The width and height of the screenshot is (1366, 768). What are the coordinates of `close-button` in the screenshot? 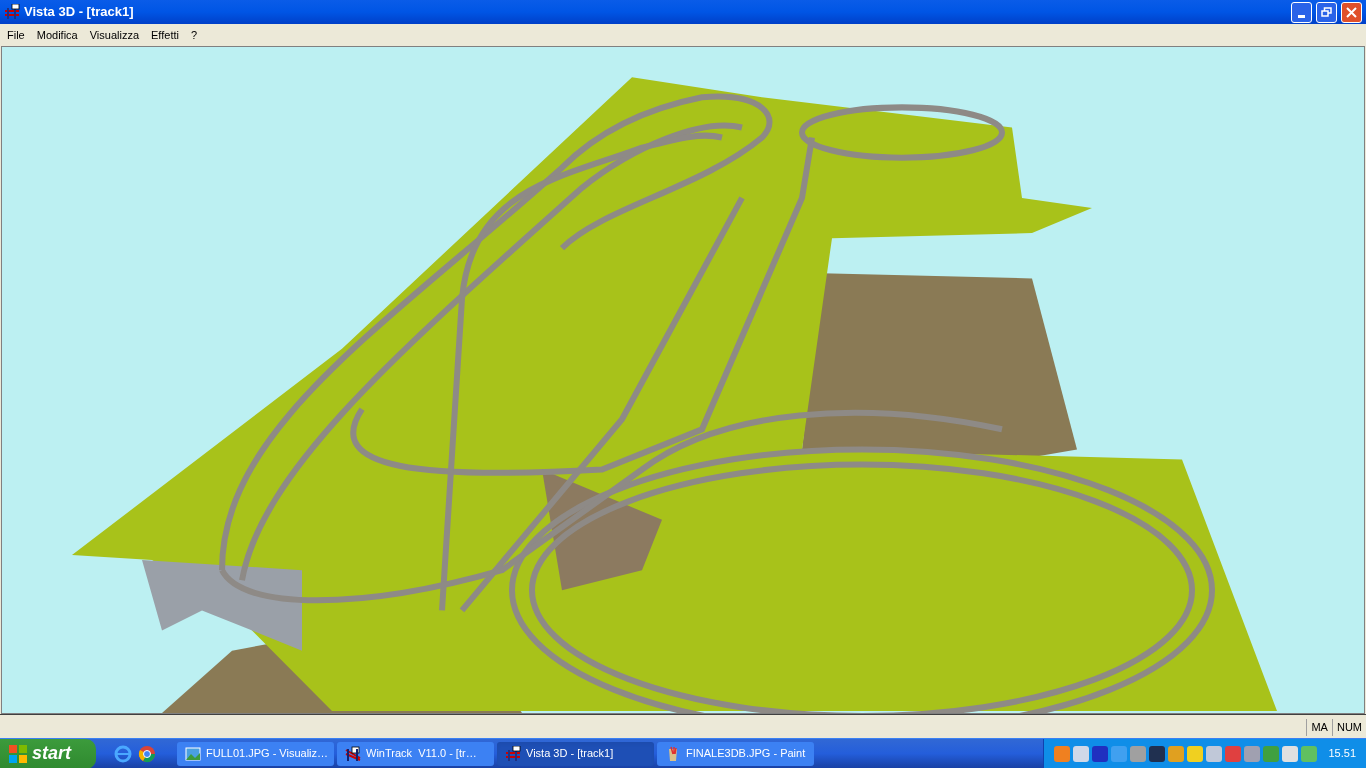 It's located at (1351, 12).